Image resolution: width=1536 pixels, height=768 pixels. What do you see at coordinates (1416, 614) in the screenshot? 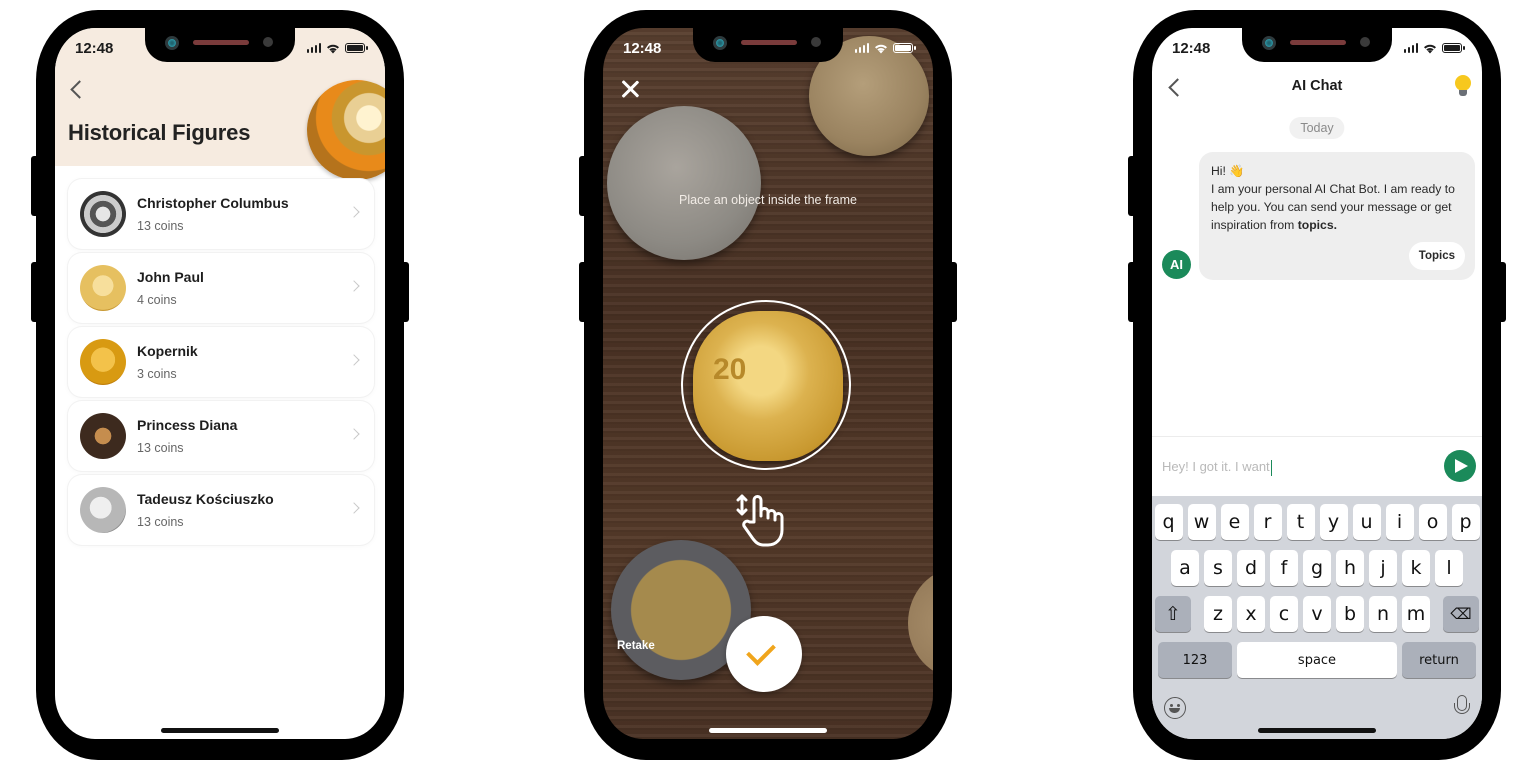
I see `key-m: m` at bounding box center [1416, 614].